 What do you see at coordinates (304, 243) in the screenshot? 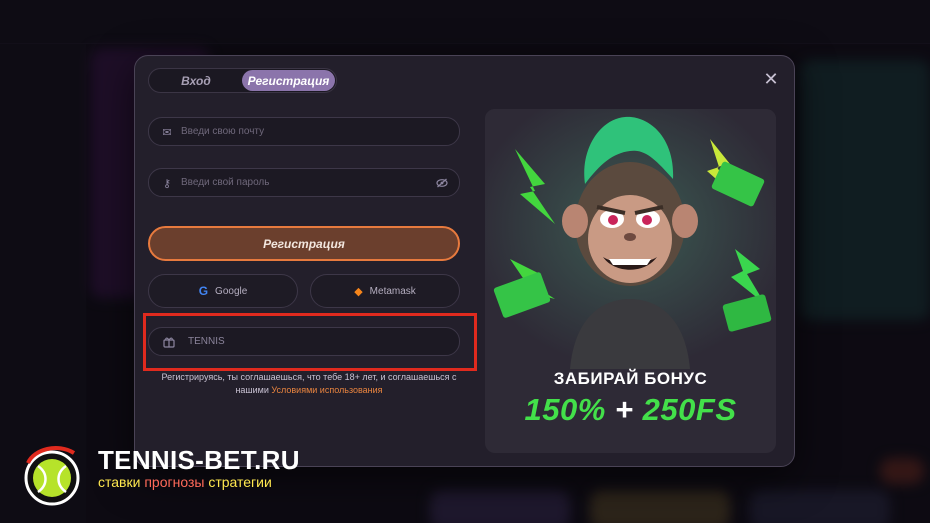
I see `register-button: Регистрация` at bounding box center [304, 243].